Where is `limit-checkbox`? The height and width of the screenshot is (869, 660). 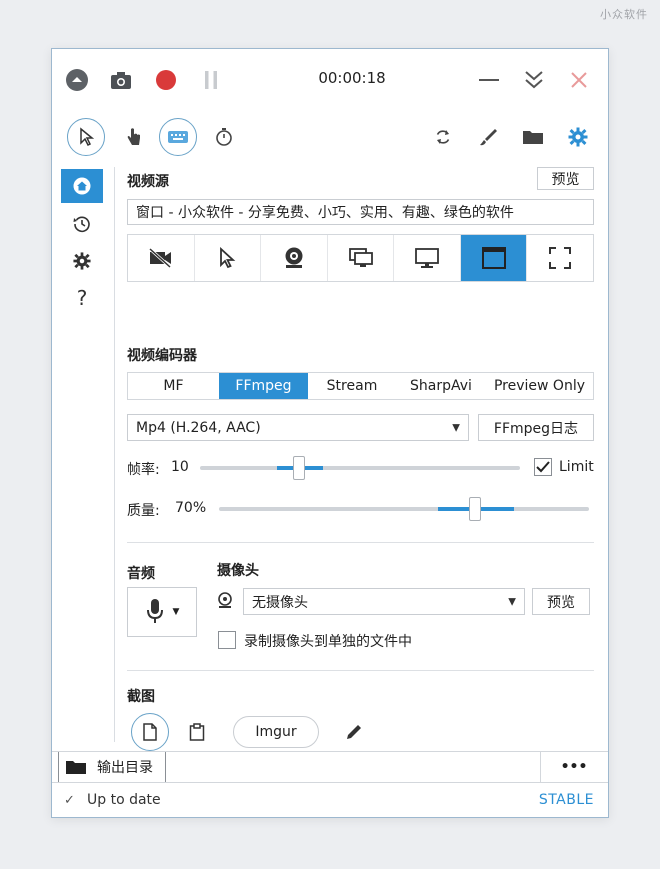 limit-checkbox is located at coordinates (543, 467).